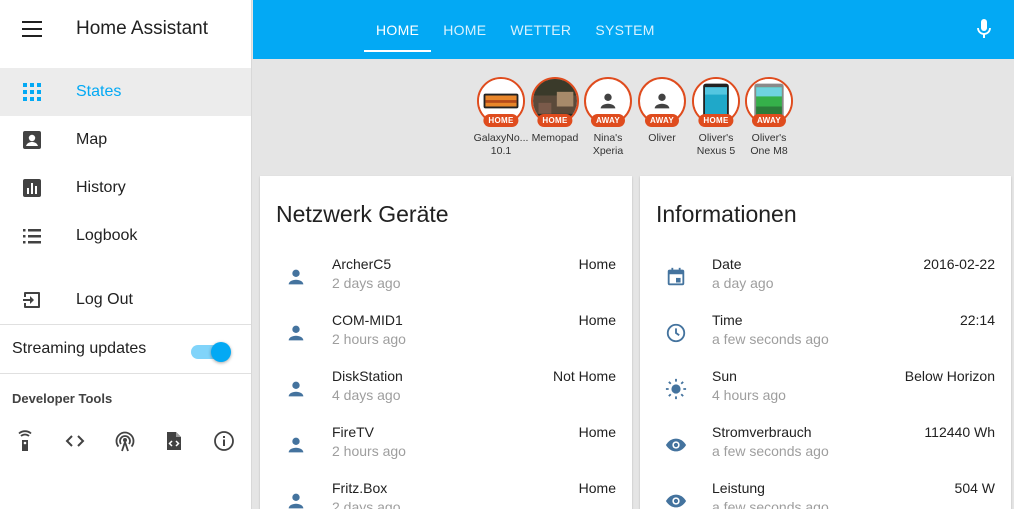  I want to click on list-item: Fritz.Box 2 days ago Home, so click(446, 491).